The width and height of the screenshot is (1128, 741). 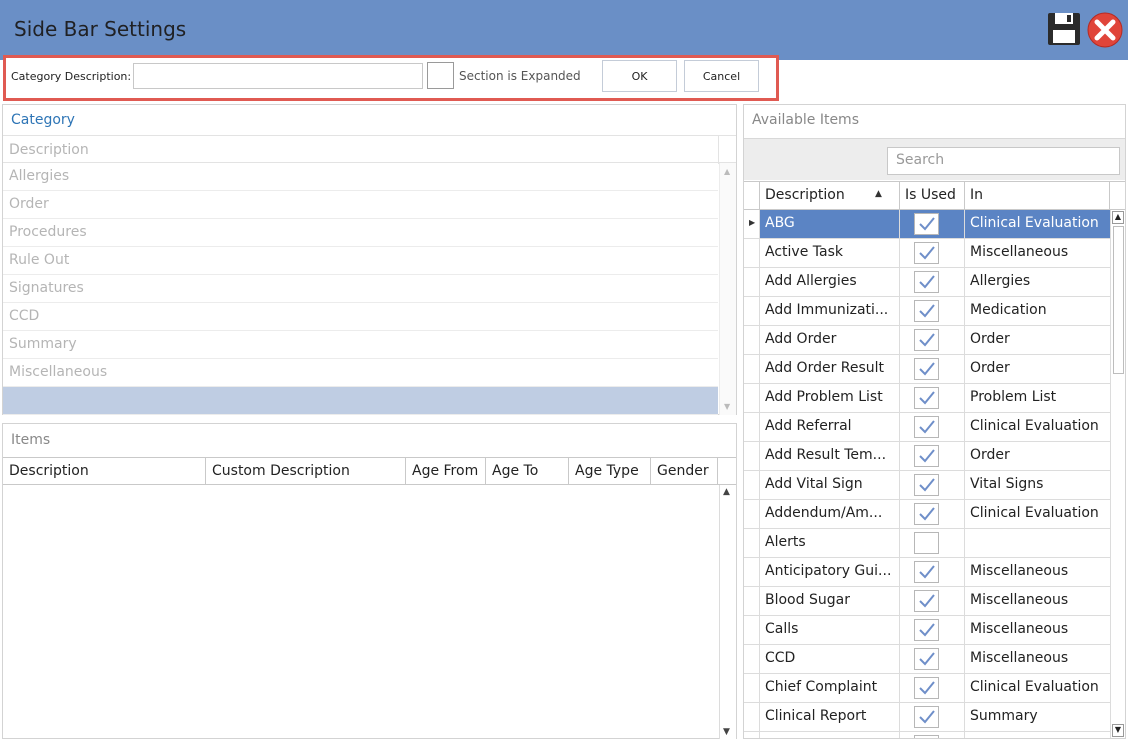 I want to click on available-column-in: In, so click(x=1037, y=196).